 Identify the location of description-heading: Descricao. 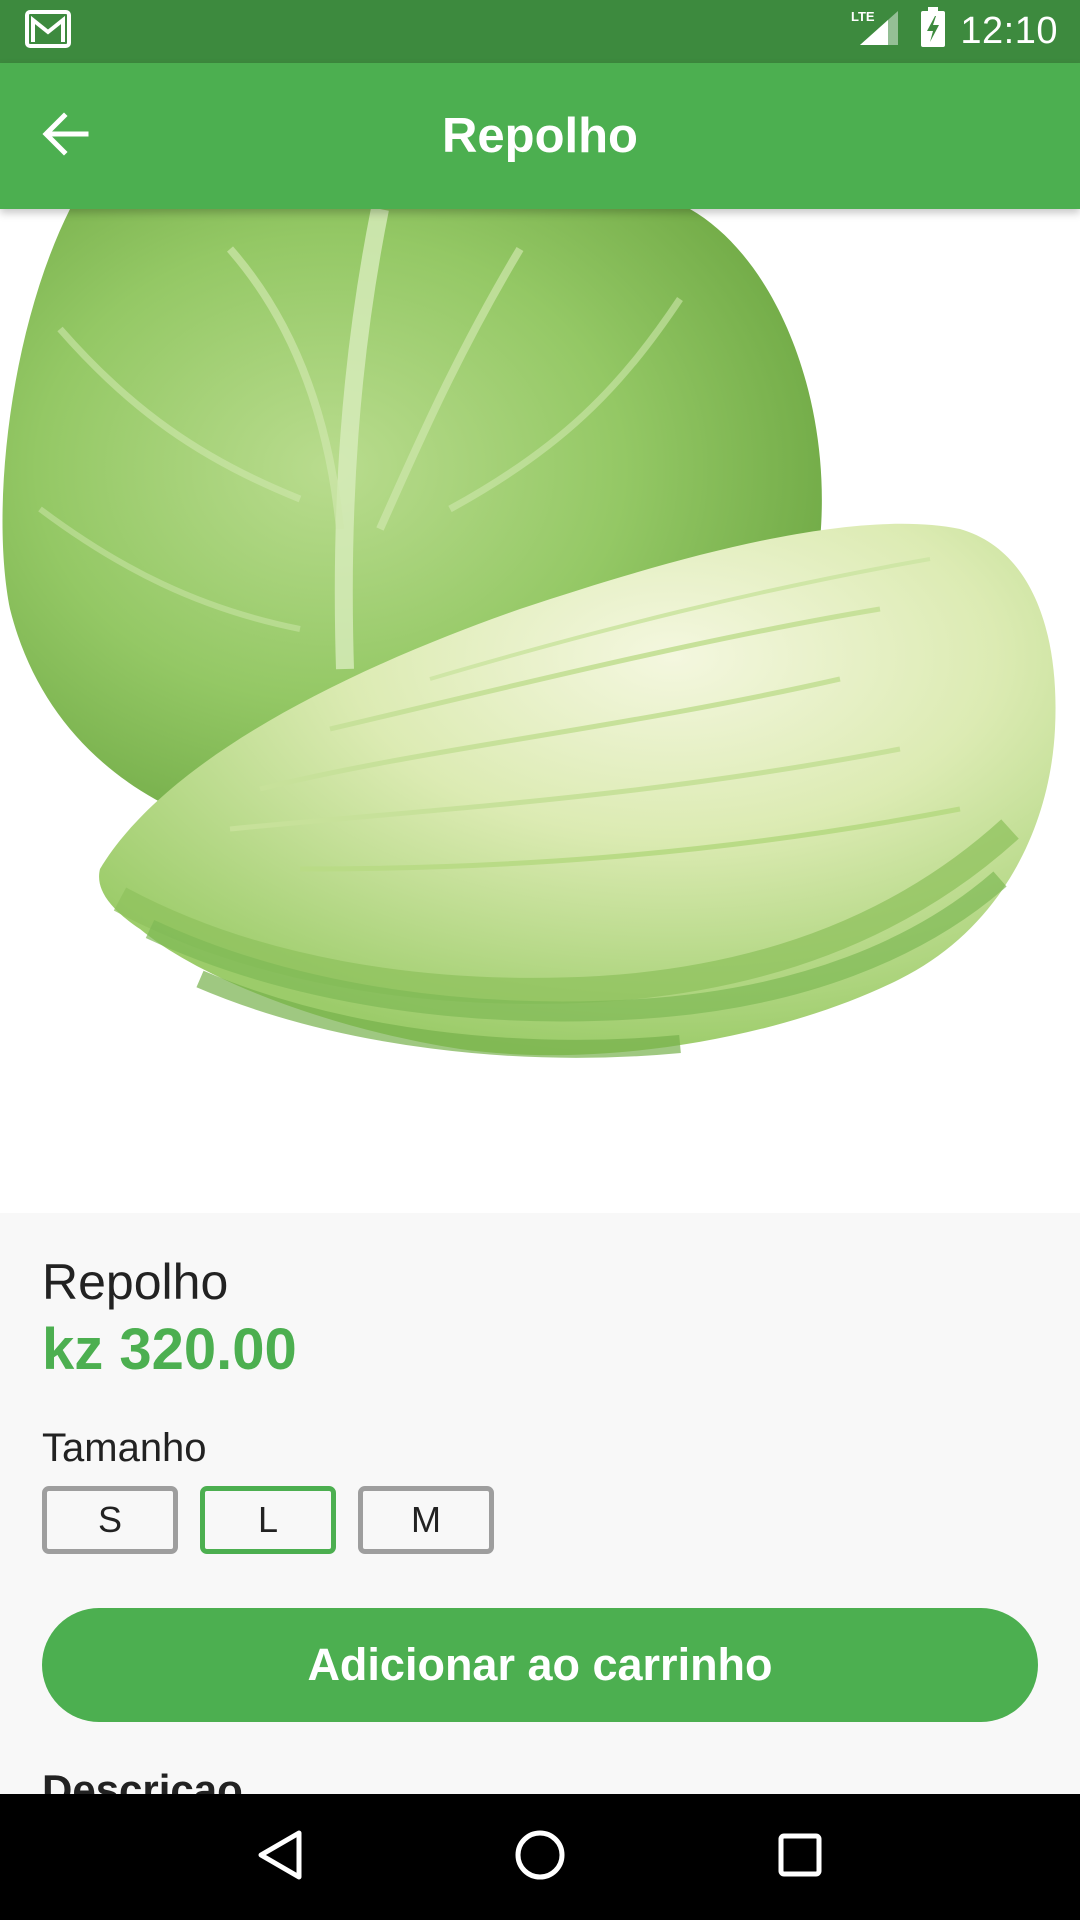
(142, 1780).